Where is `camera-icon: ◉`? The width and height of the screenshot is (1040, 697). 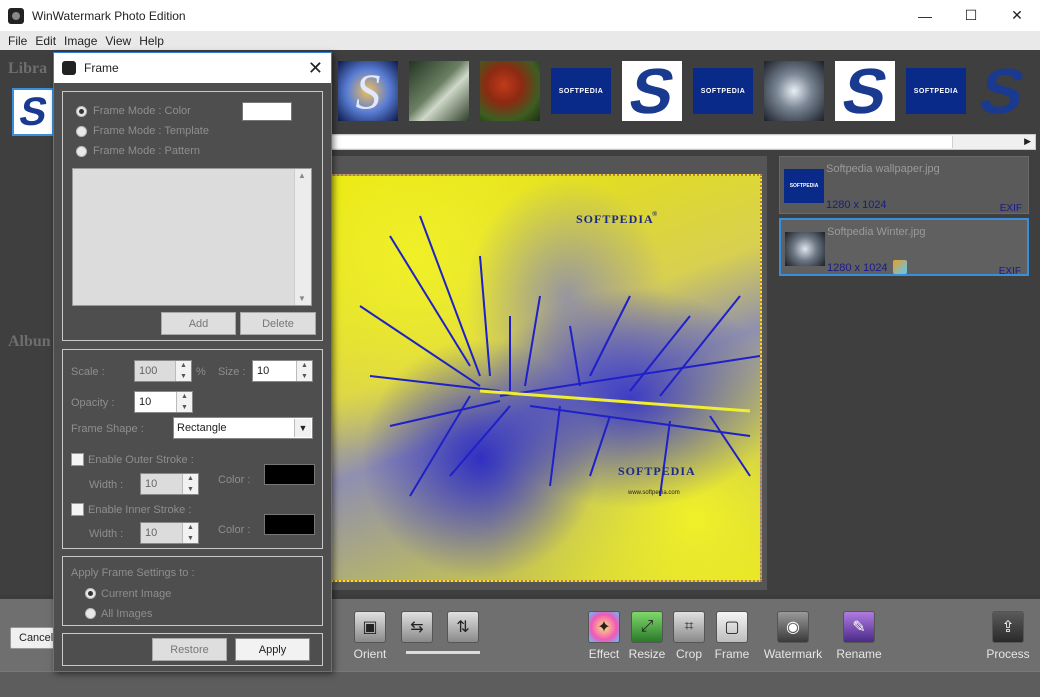
camera-icon: ◉ is located at coordinates (793, 627).